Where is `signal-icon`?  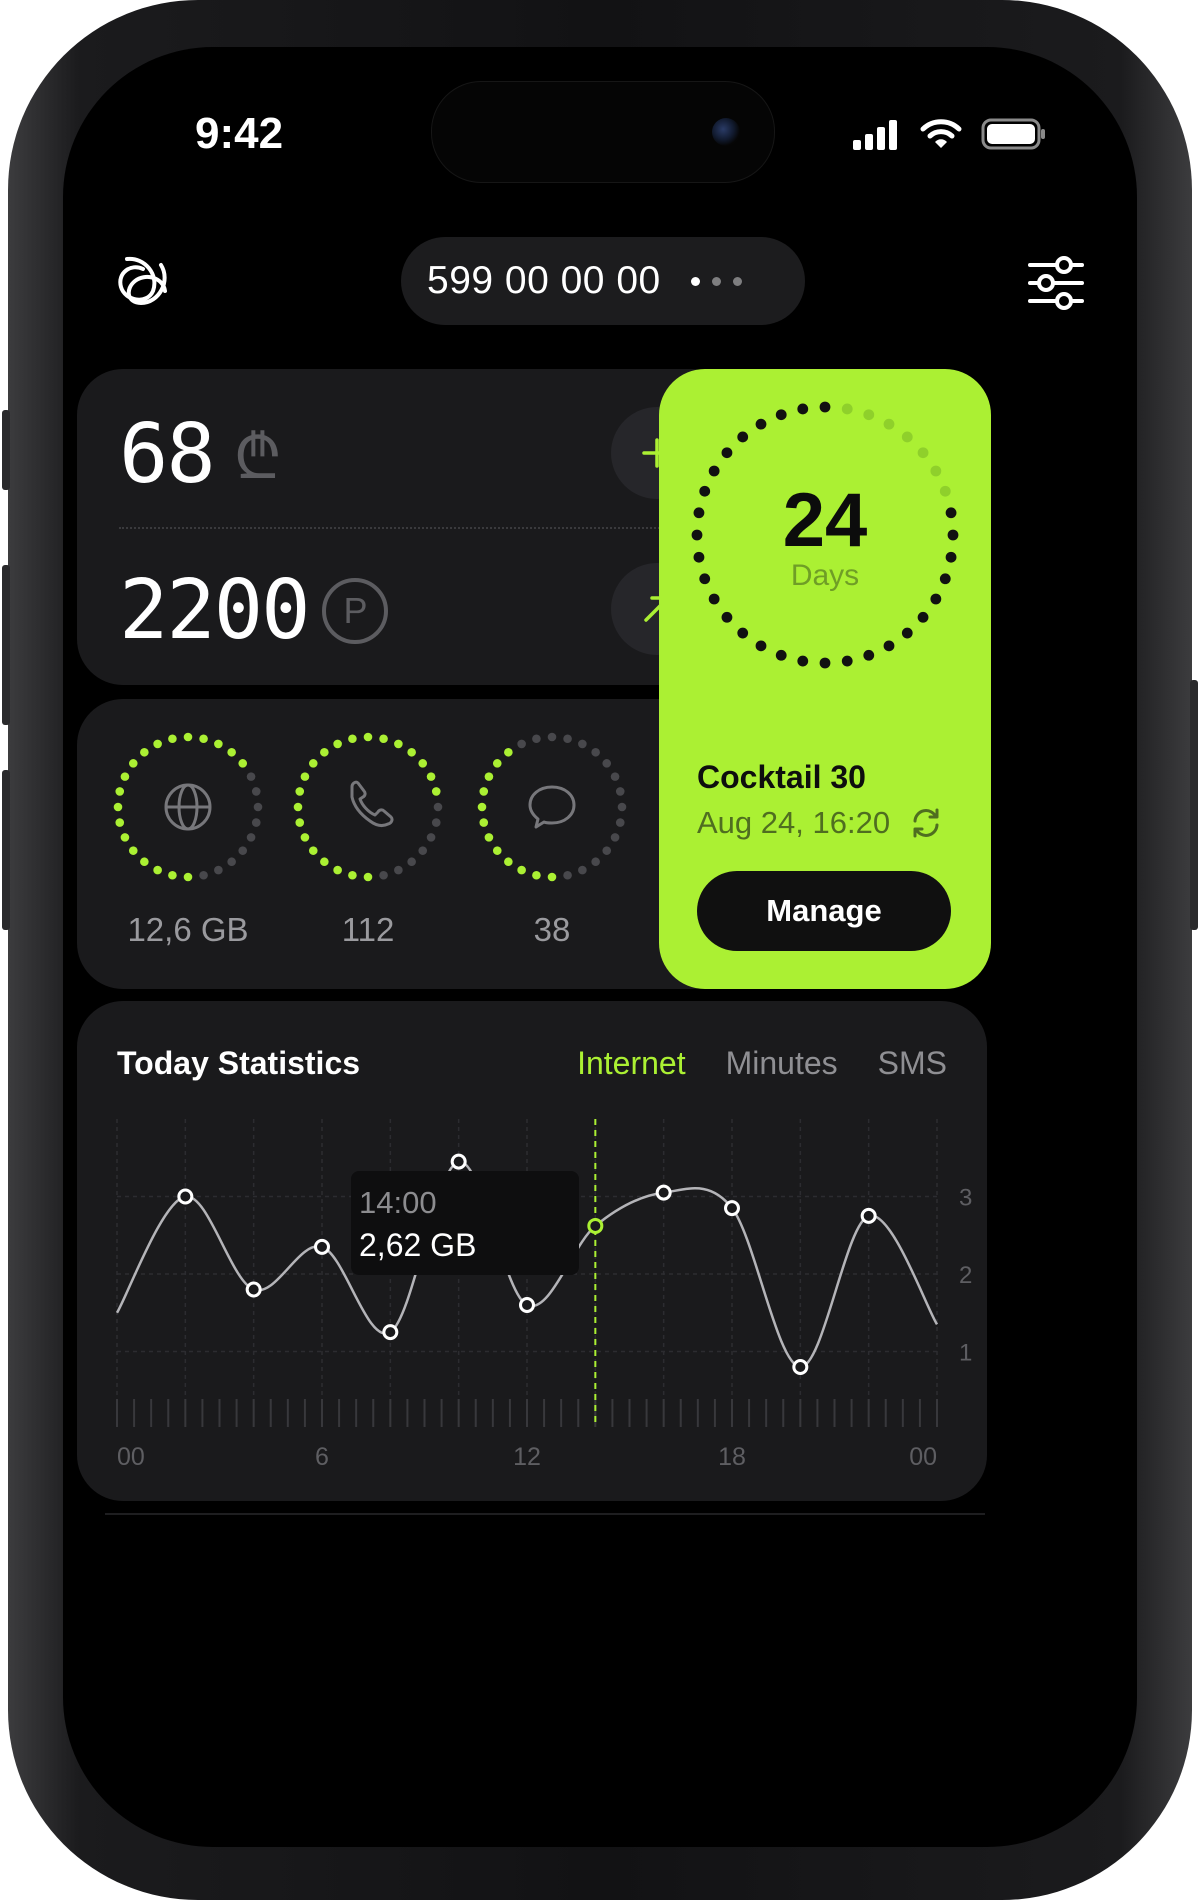 signal-icon is located at coordinates (875, 135).